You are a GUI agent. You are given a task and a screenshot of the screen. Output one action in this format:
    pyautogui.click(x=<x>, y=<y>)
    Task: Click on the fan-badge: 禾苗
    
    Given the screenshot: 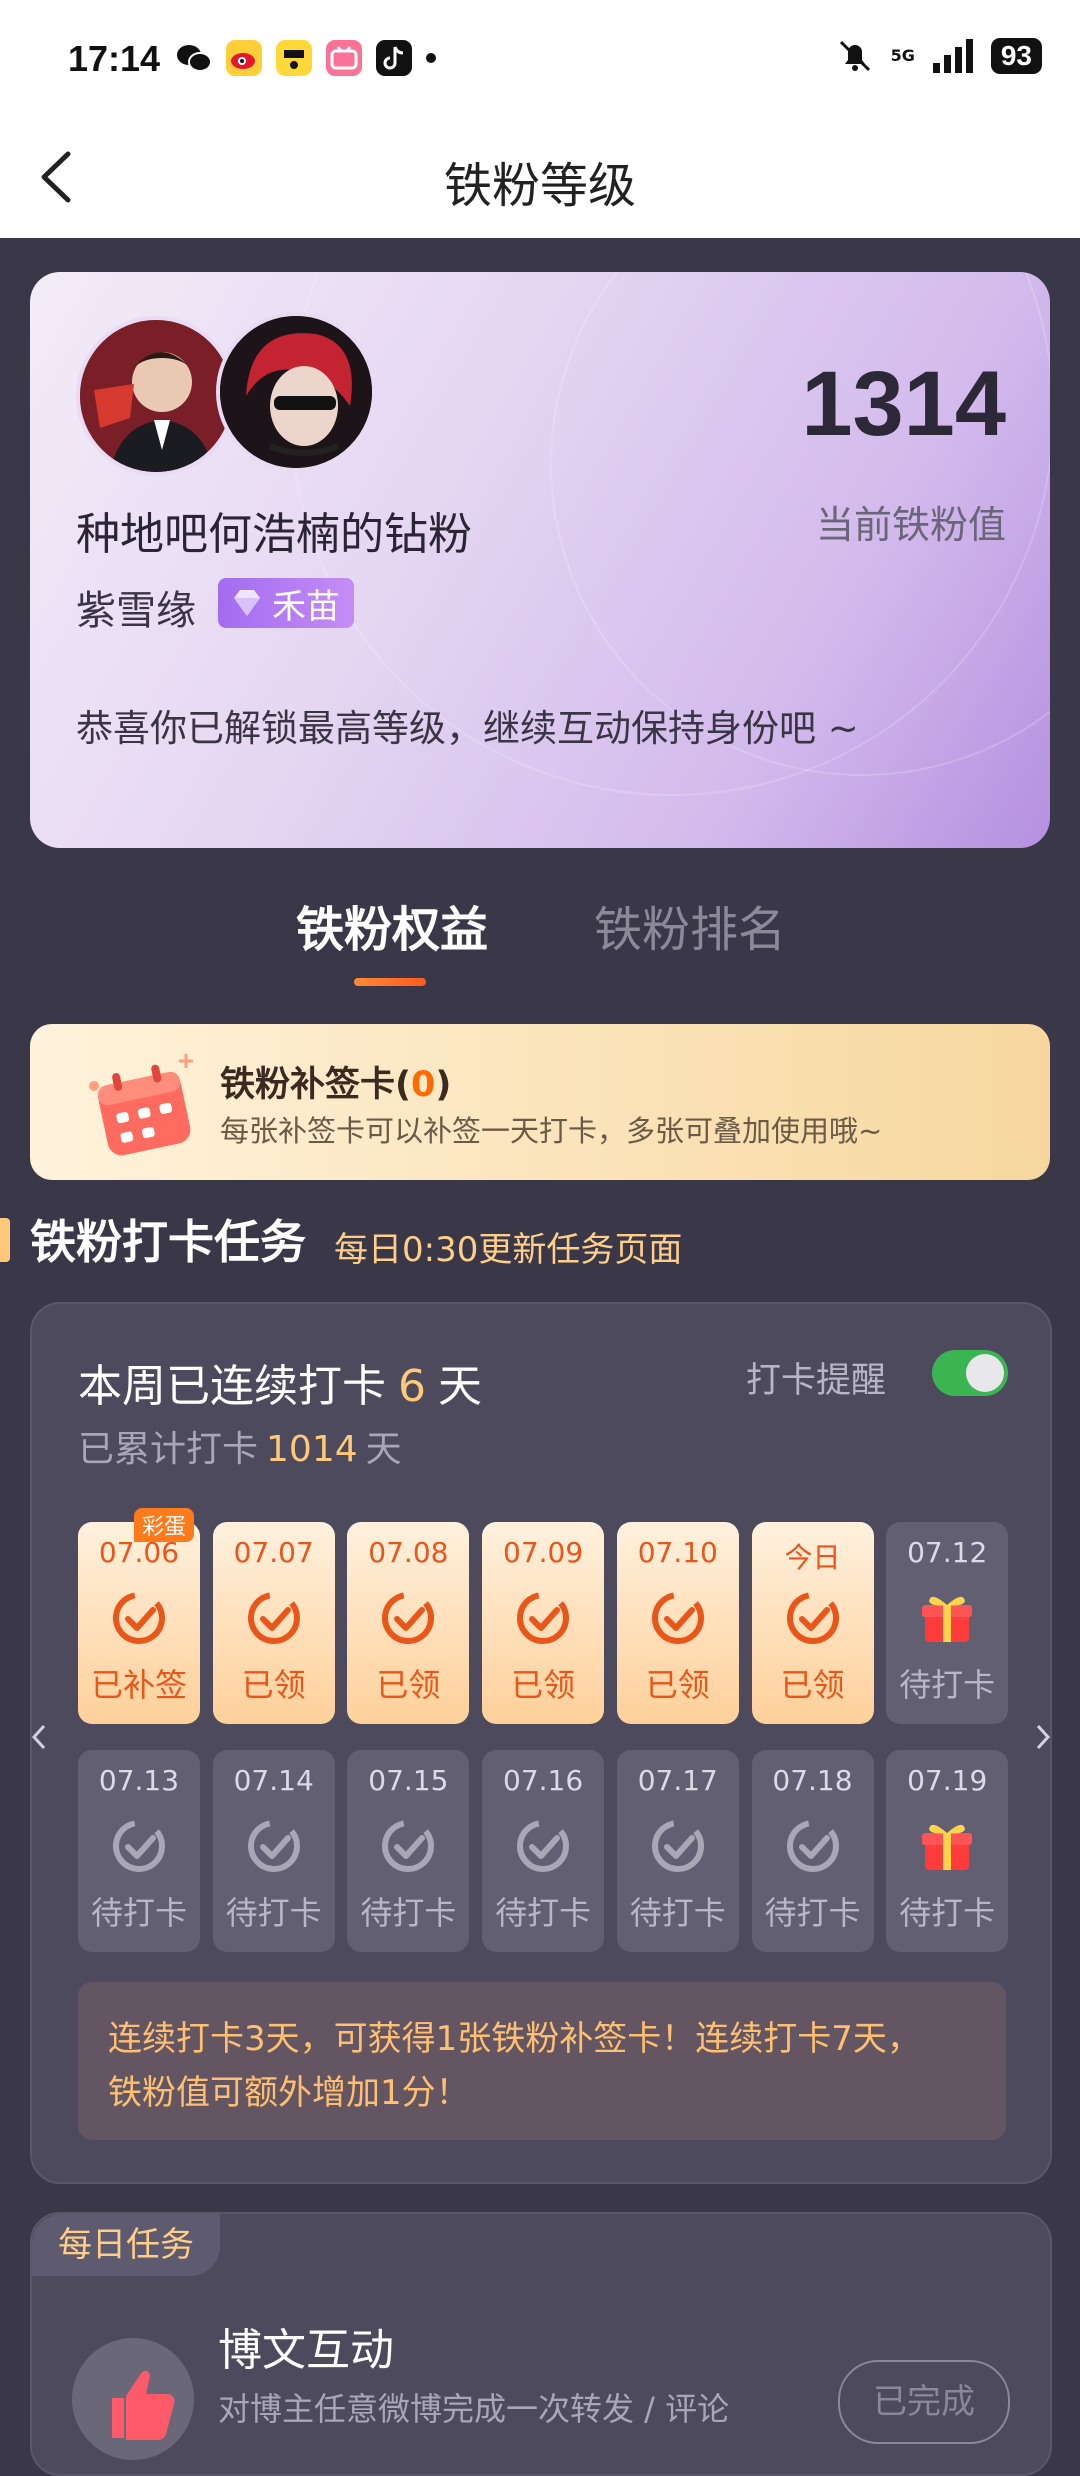 What is the action you would take?
    pyautogui.click(x=286, y=603)
    